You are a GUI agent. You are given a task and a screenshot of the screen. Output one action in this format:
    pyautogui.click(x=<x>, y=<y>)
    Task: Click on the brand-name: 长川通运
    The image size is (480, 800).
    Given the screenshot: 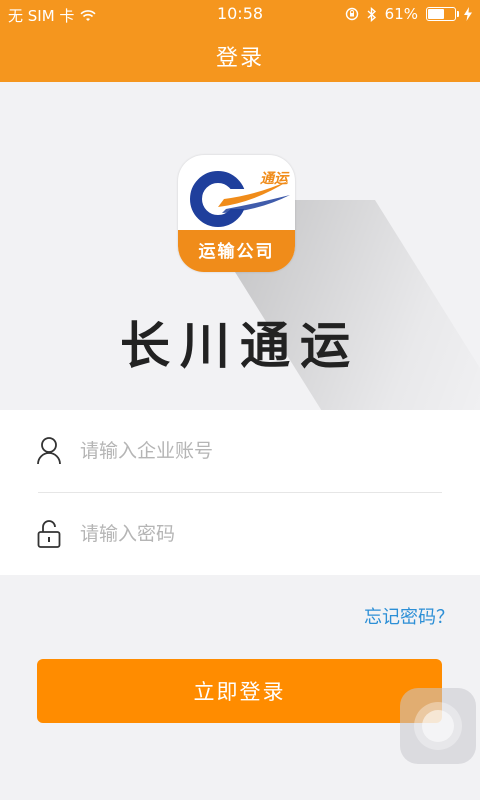 What is the action you would take?
    pyautogui.click(x=240, y=346)
    